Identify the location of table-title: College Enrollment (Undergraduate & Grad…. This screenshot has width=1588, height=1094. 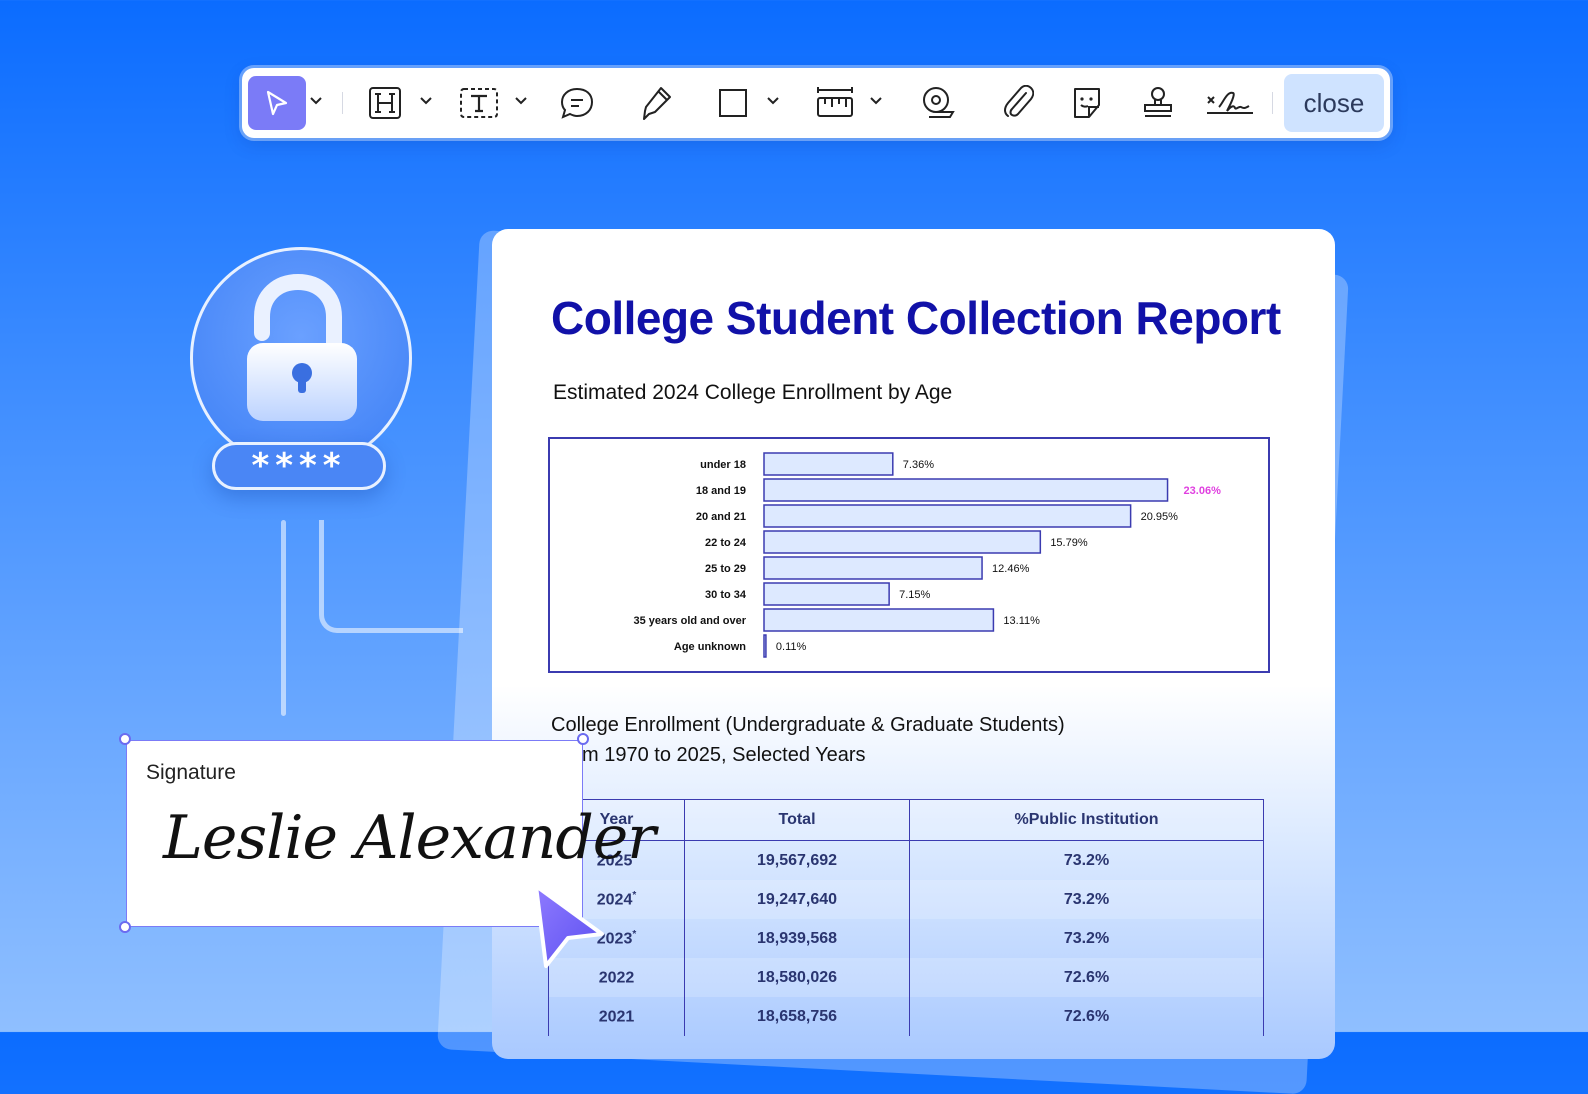
(808, 740).